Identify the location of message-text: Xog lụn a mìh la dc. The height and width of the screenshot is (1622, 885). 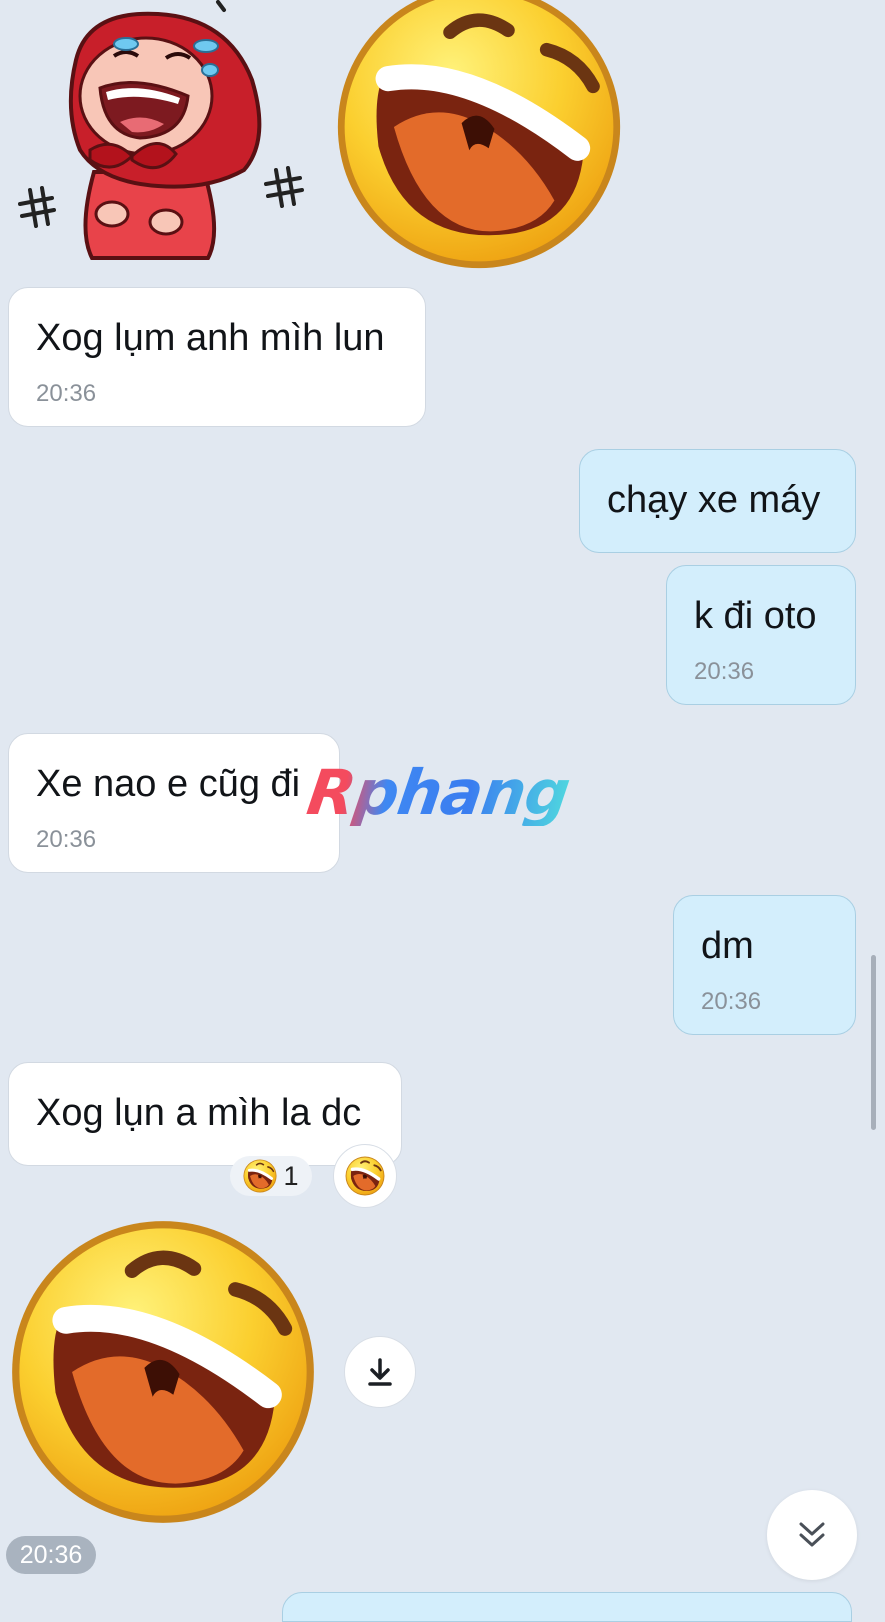
(199, 1113).